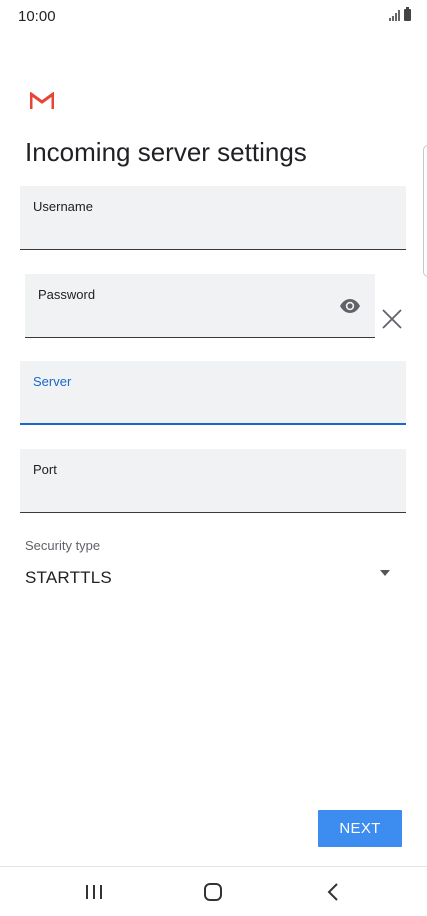 The height and width of the screenshot is (916, 427). What do you see at coordinates (213, 892) in the screenshot?
I see `home-icon` at bounding box center [213, 892].